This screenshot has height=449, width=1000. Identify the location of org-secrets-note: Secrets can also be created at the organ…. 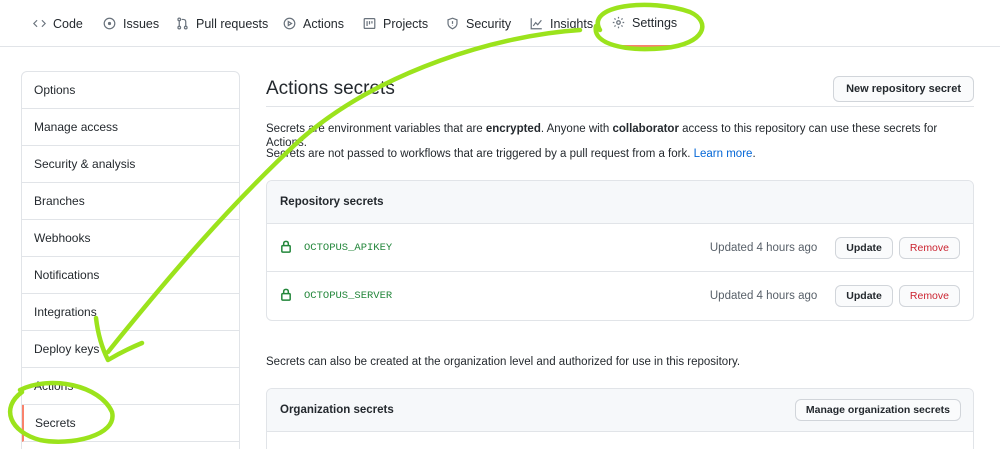
(503, 362).